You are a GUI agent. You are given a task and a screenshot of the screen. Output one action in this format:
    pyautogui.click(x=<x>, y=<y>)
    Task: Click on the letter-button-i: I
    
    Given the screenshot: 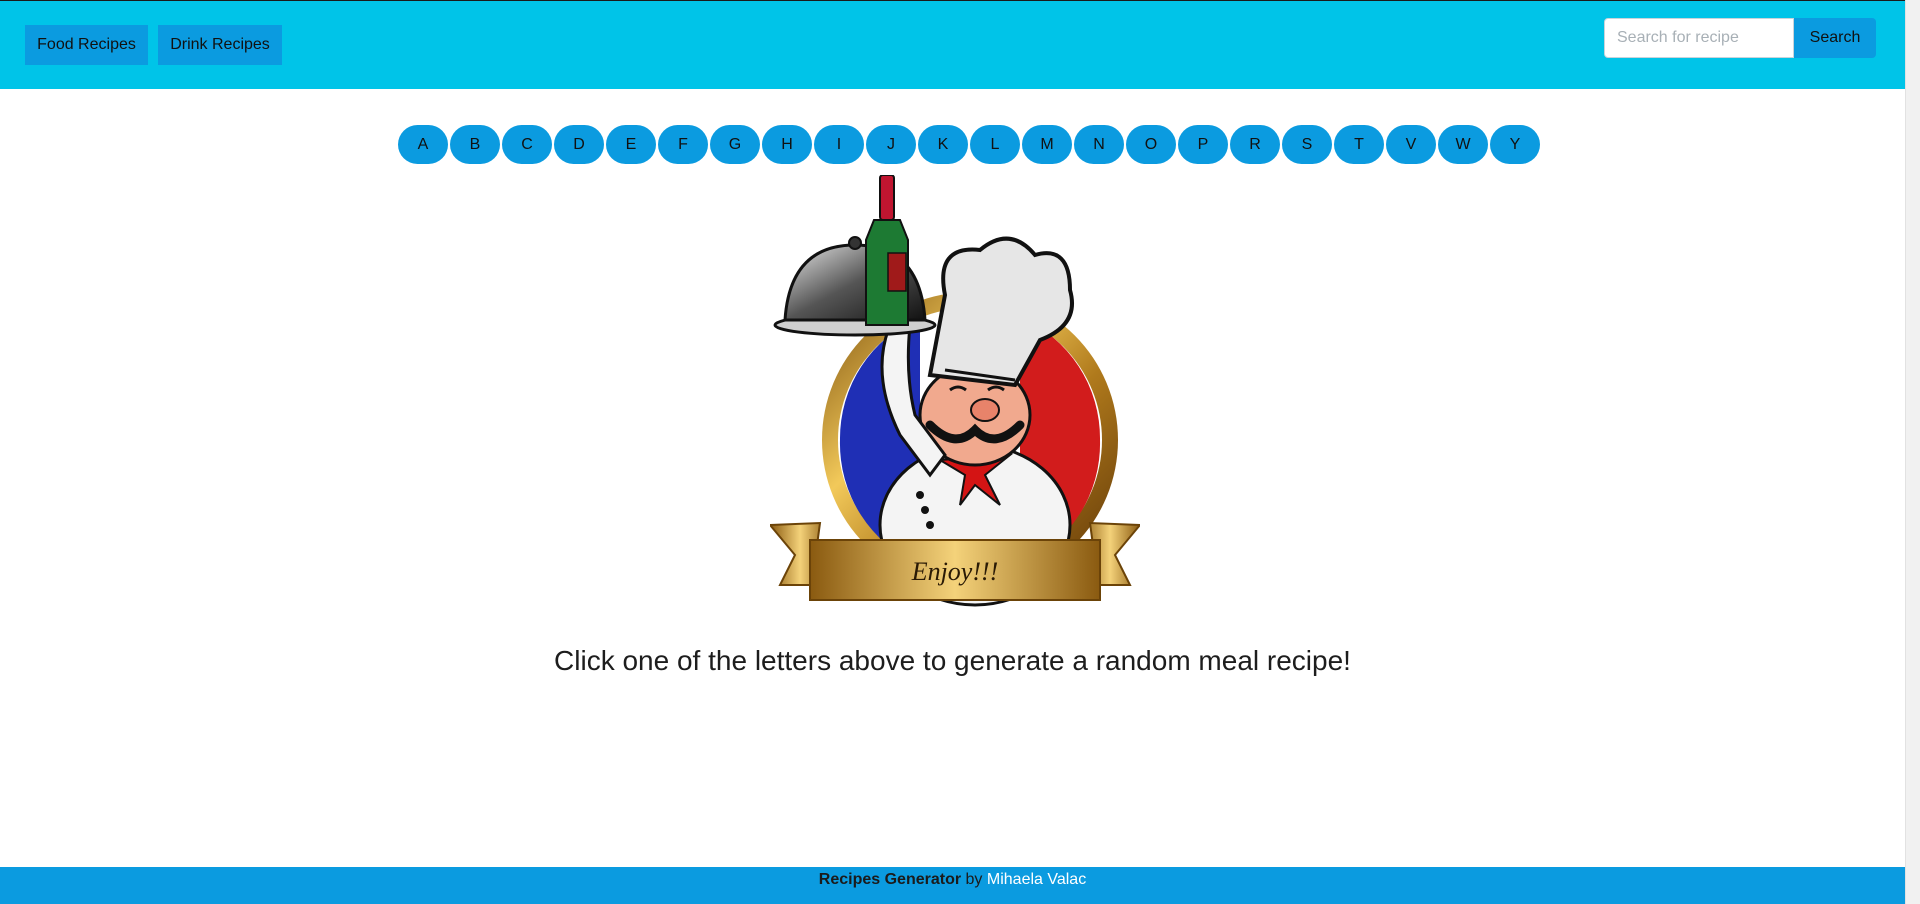 What is the action you would take?
    pyautogui.click(x=839, y=144)
    